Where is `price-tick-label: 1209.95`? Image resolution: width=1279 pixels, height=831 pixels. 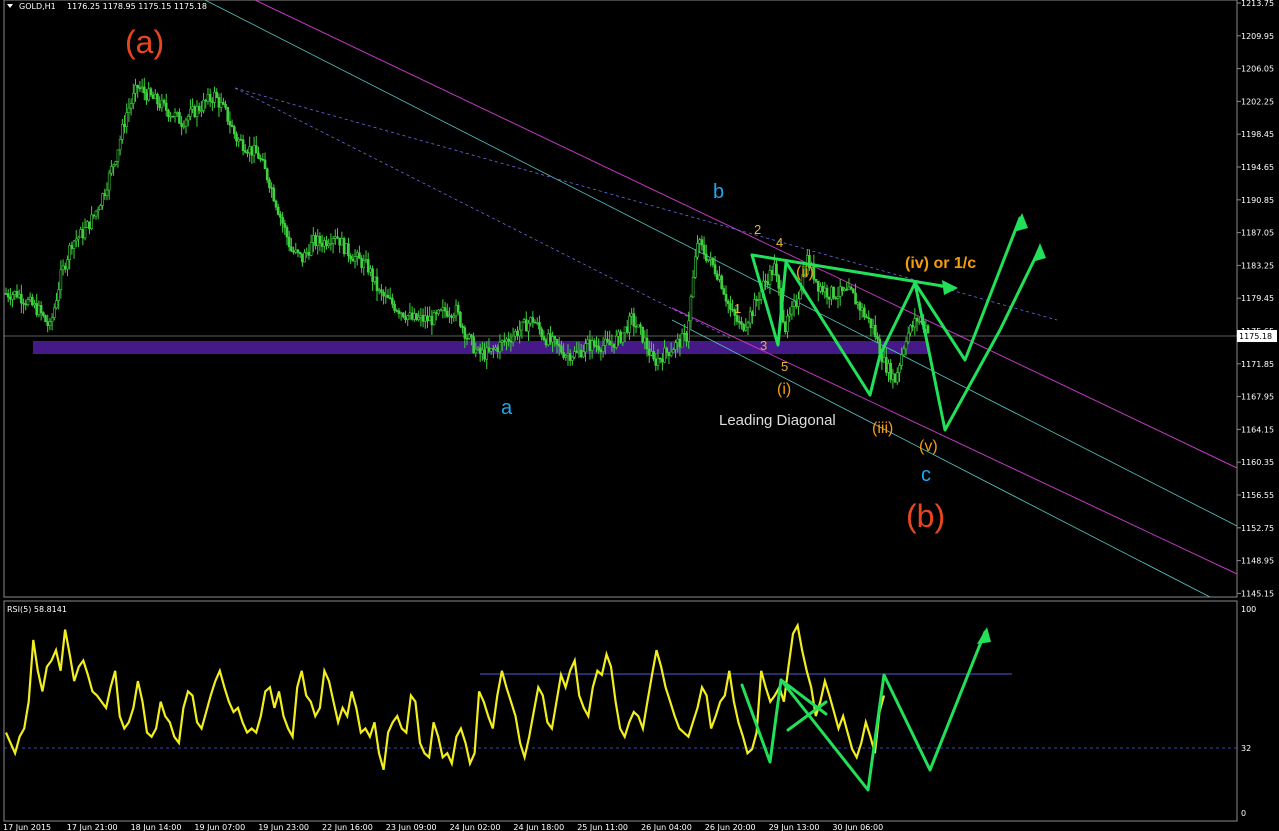 price-tick-label: 1209.95 is located at coordinates (1257, 36).